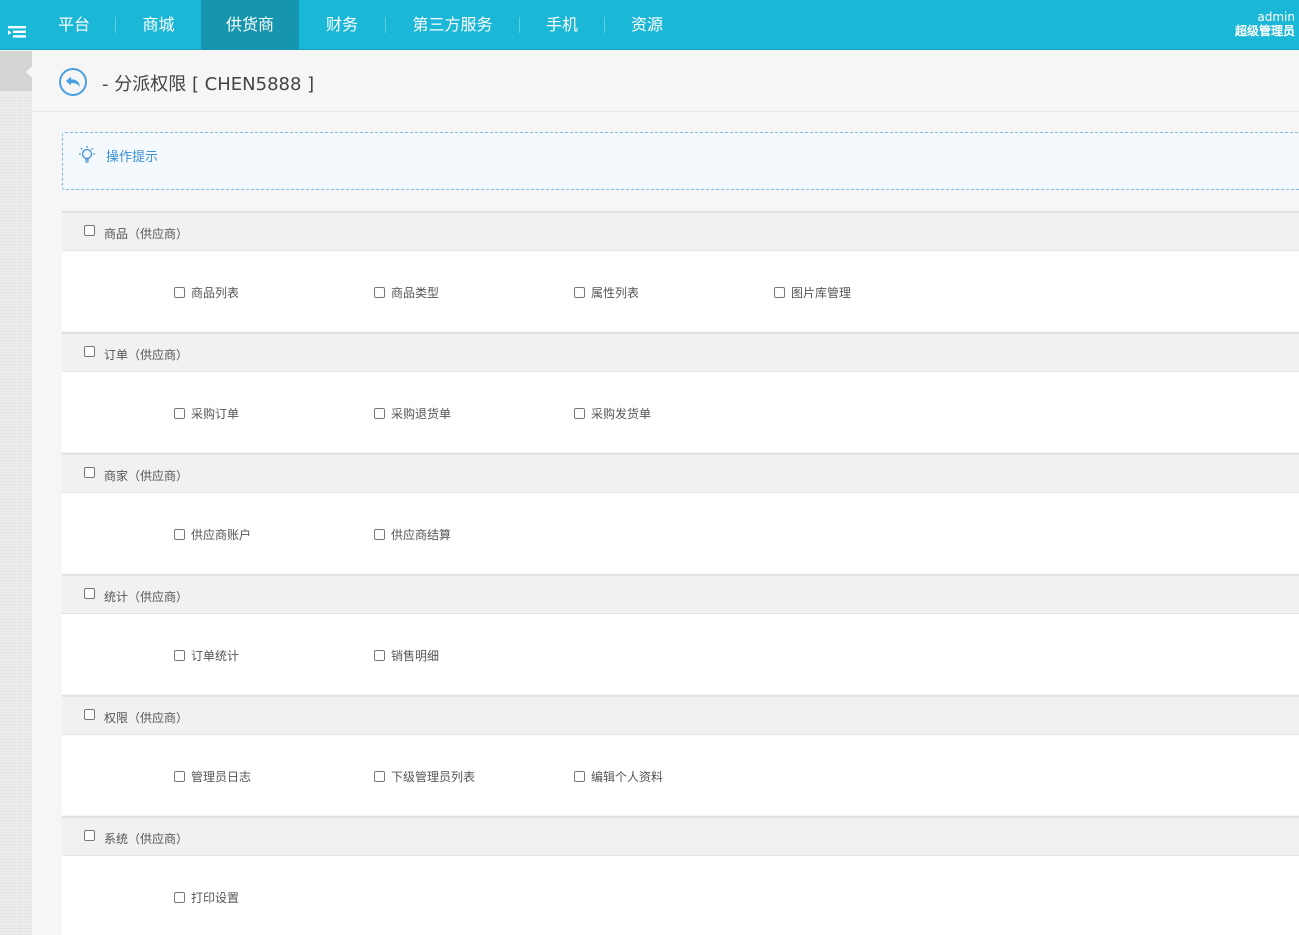  Describe the element at coordinates (680, 715) in the screenshot. I see `permission-group-header: 权限（供应商）` at that location.